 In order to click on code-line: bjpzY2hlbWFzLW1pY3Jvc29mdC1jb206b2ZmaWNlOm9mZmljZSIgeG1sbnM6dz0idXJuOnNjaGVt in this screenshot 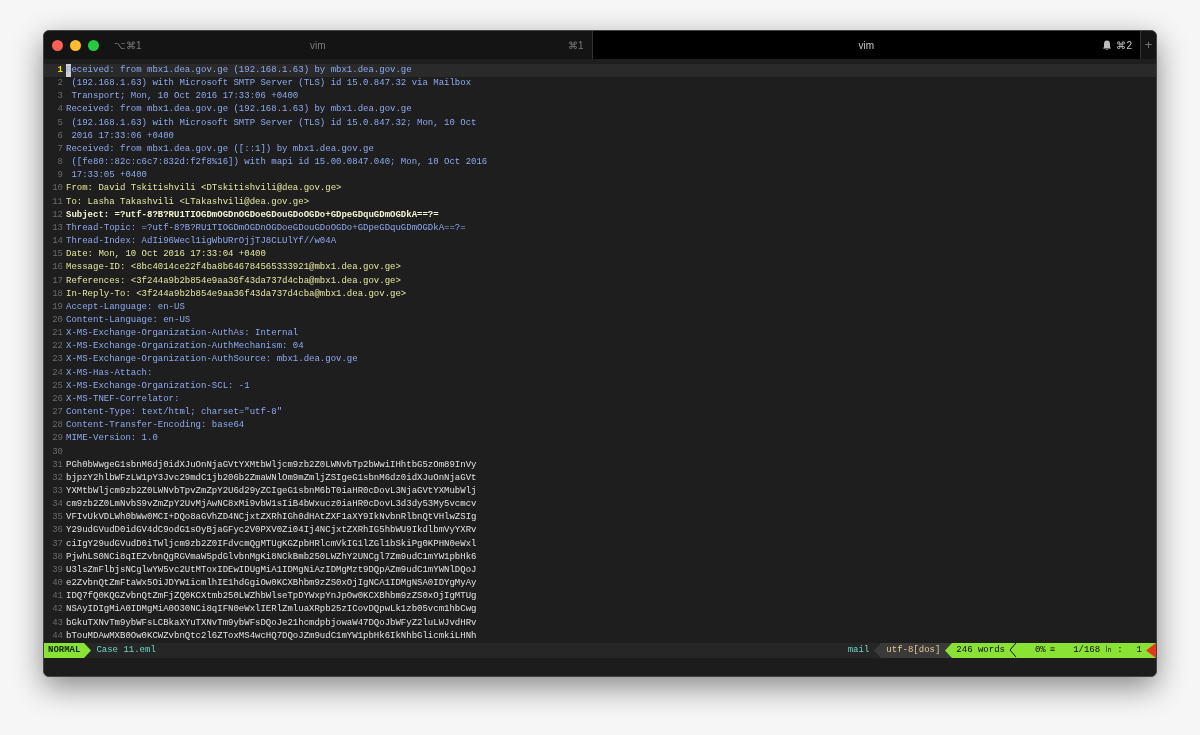, I will do `click(271, 478)`.